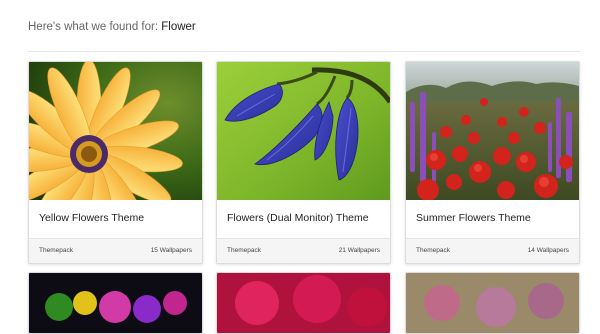 The height and width of the screenshot is (334, 600). Describe the element at coordinates (359, 250) in the screenshot. I see `result-wallpaper-count: 21 Wallpapers` at that location.